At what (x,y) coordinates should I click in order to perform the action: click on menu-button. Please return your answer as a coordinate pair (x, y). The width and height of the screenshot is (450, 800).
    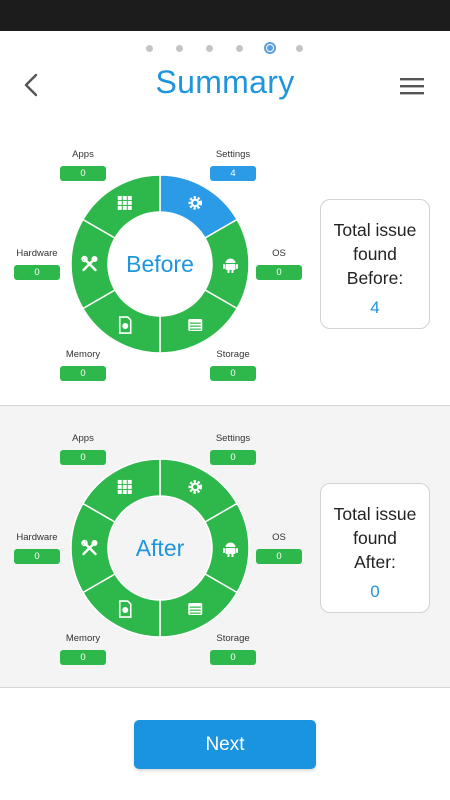
    Looking at the image, I should click on (413, 87).